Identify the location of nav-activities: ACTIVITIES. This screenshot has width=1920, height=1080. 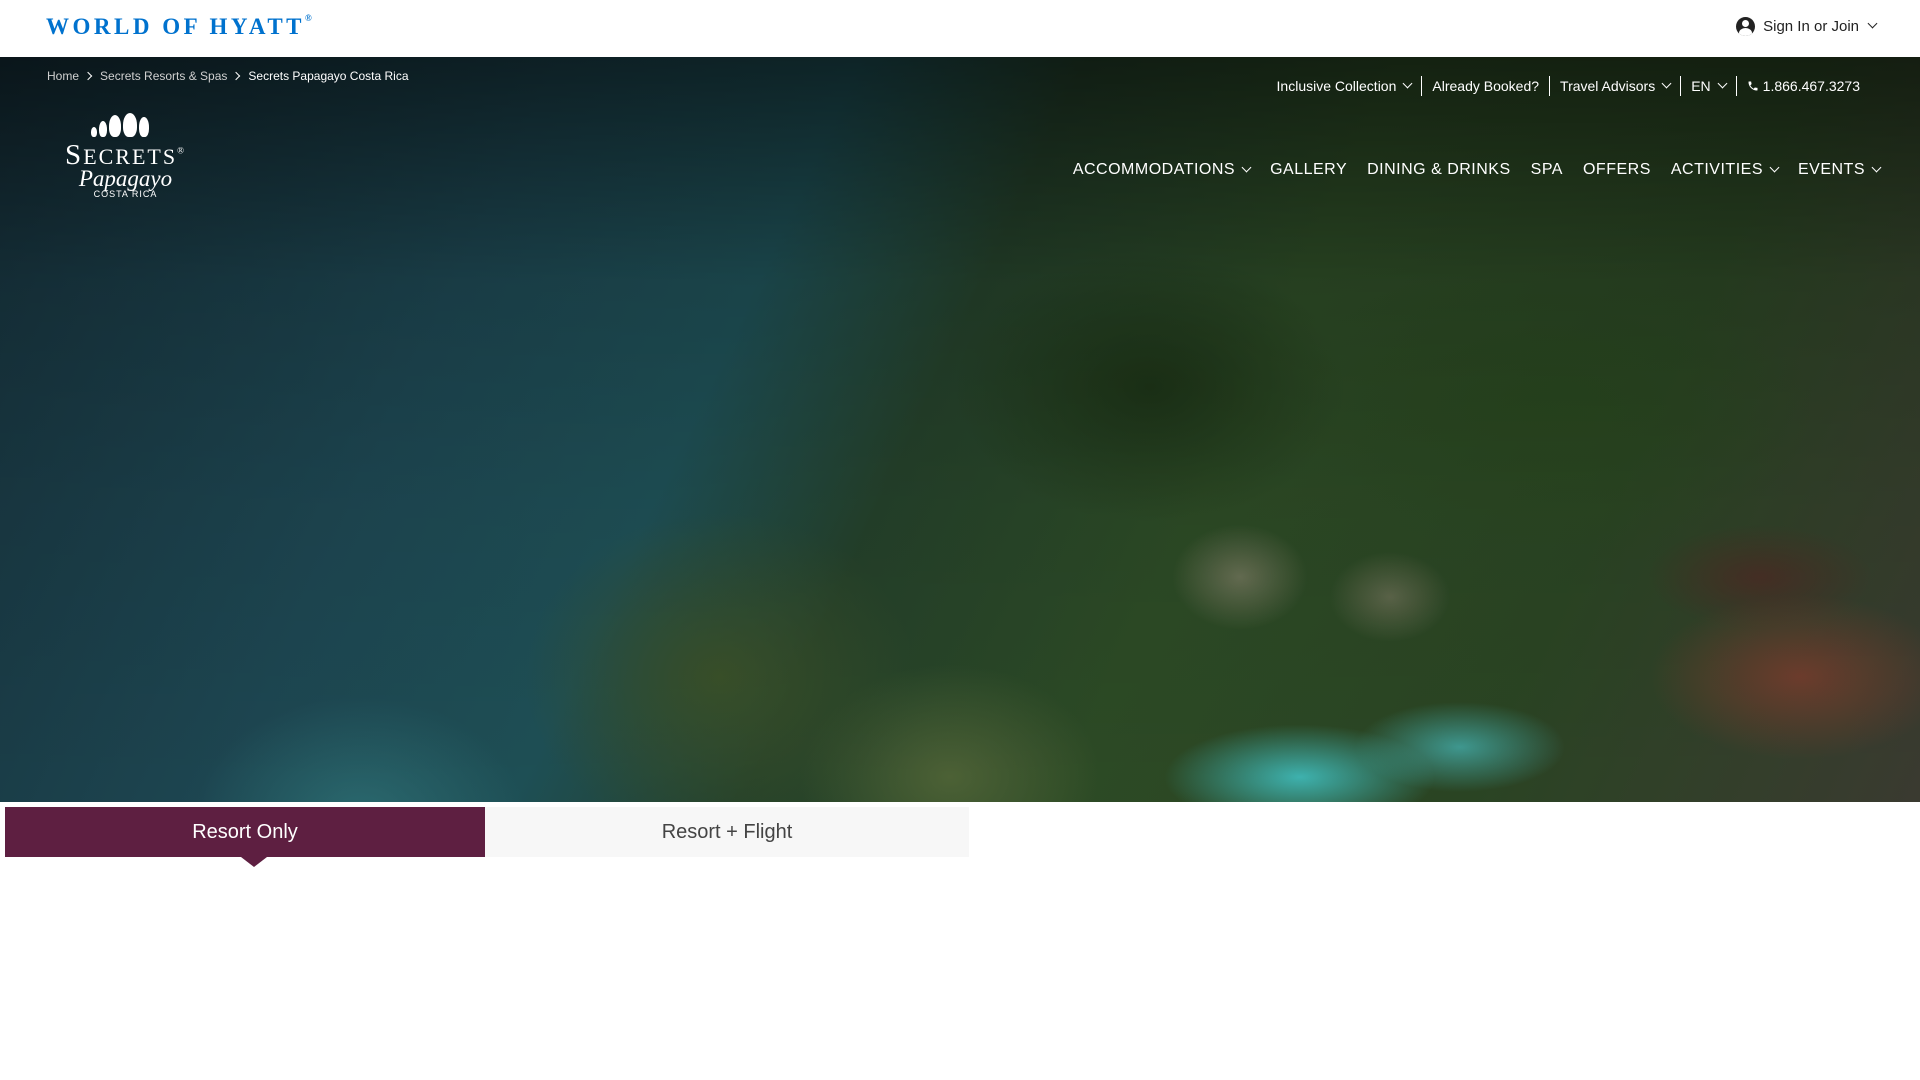
(1725, 170).